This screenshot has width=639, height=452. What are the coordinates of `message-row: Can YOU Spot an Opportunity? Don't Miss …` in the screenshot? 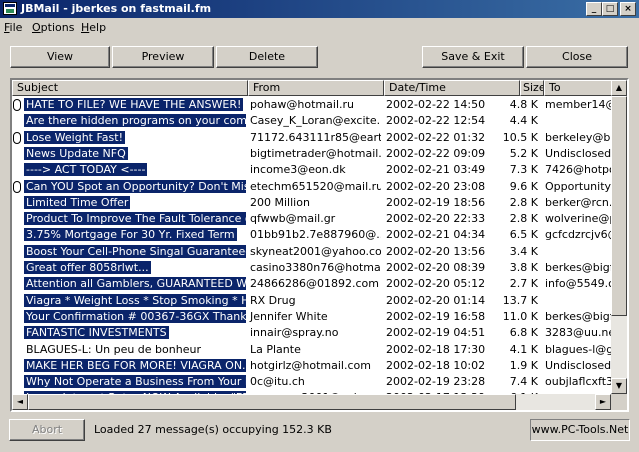 It's located at (311, 187).